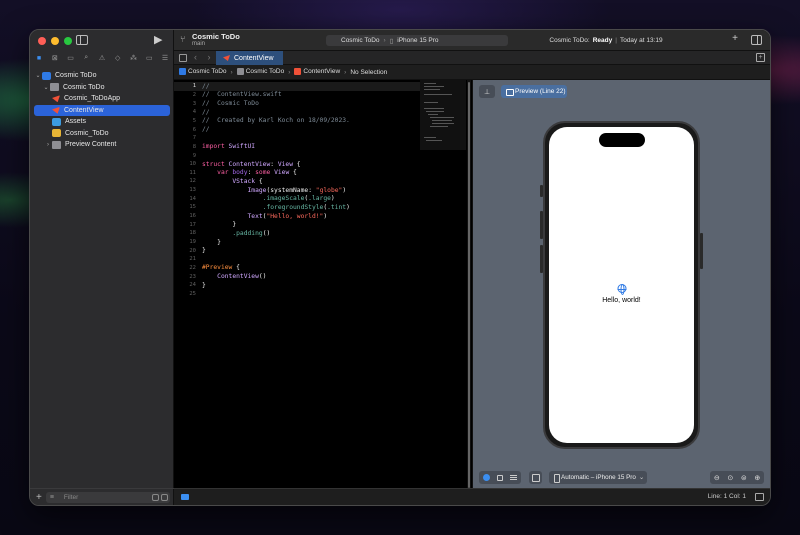 This screenshot has height=535, width=800. What do you see at coordinates (535, 477) in the screenshot?
I see `device-settings-icon` at bounding box center [535, 477].